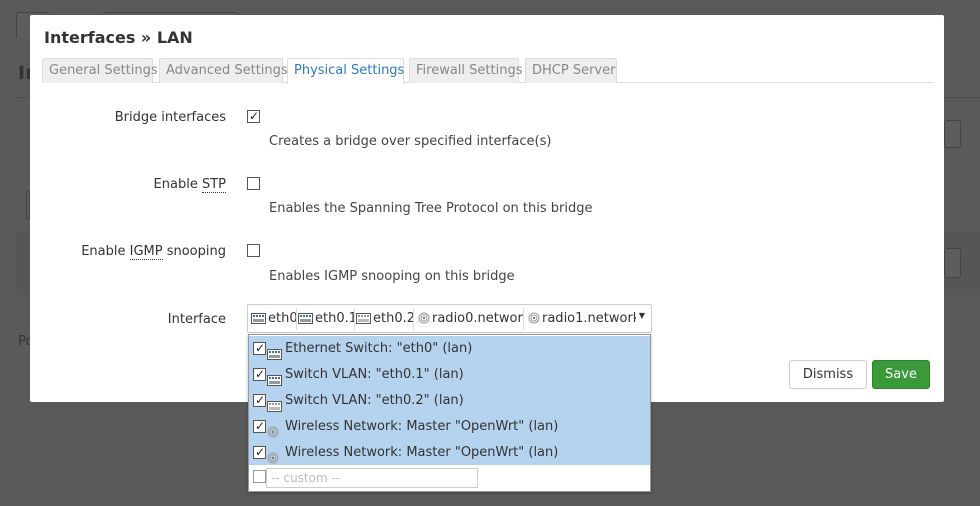 The height and width of the screenshot is (506, 980). Describe the element at coordinates (223, 70) in the screenshot. I see `tab-advanced-settings: Advanced Settings` at that location.